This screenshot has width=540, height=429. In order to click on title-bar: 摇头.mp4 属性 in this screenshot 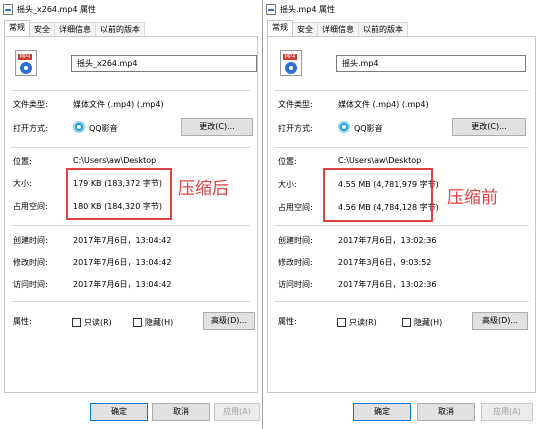, I will do `click(401, 9)`.